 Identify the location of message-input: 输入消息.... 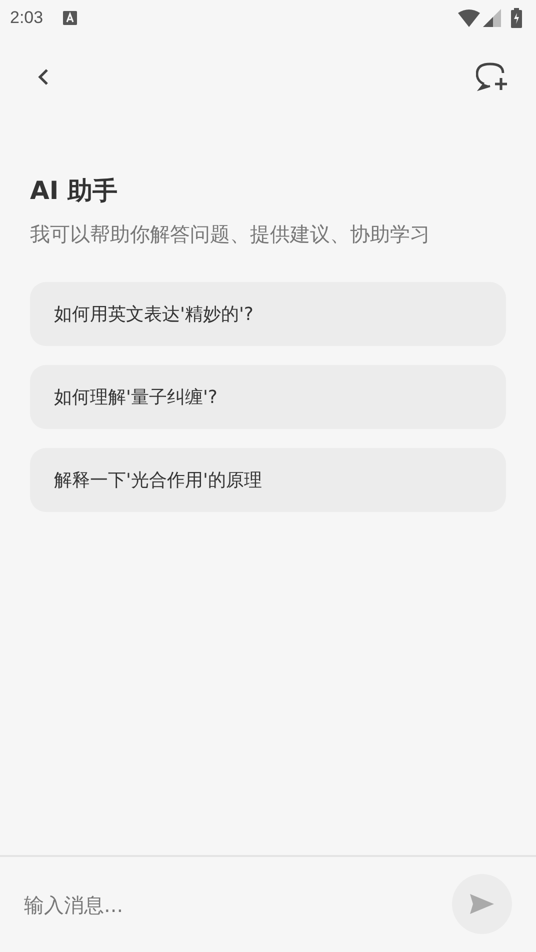
(238, 904).